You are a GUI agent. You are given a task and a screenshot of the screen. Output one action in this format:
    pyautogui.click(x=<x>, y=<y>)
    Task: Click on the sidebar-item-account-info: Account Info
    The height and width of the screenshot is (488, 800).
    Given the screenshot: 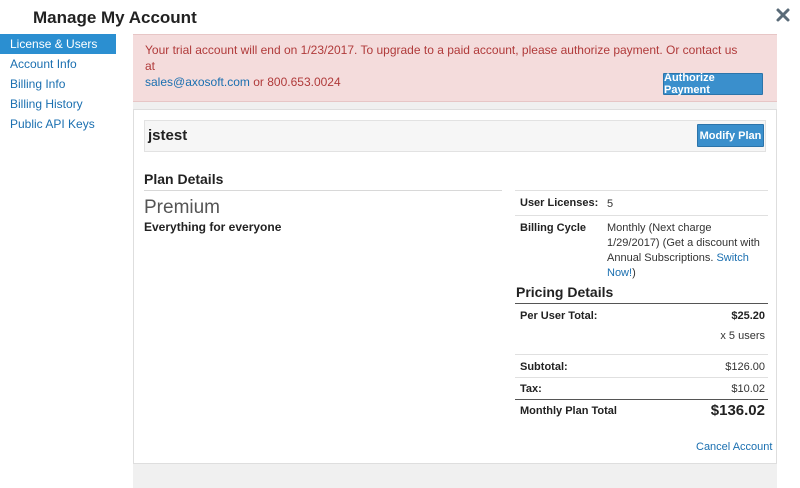 What is the action you would take?
    pyautogui.click(x=58, y=64)
    